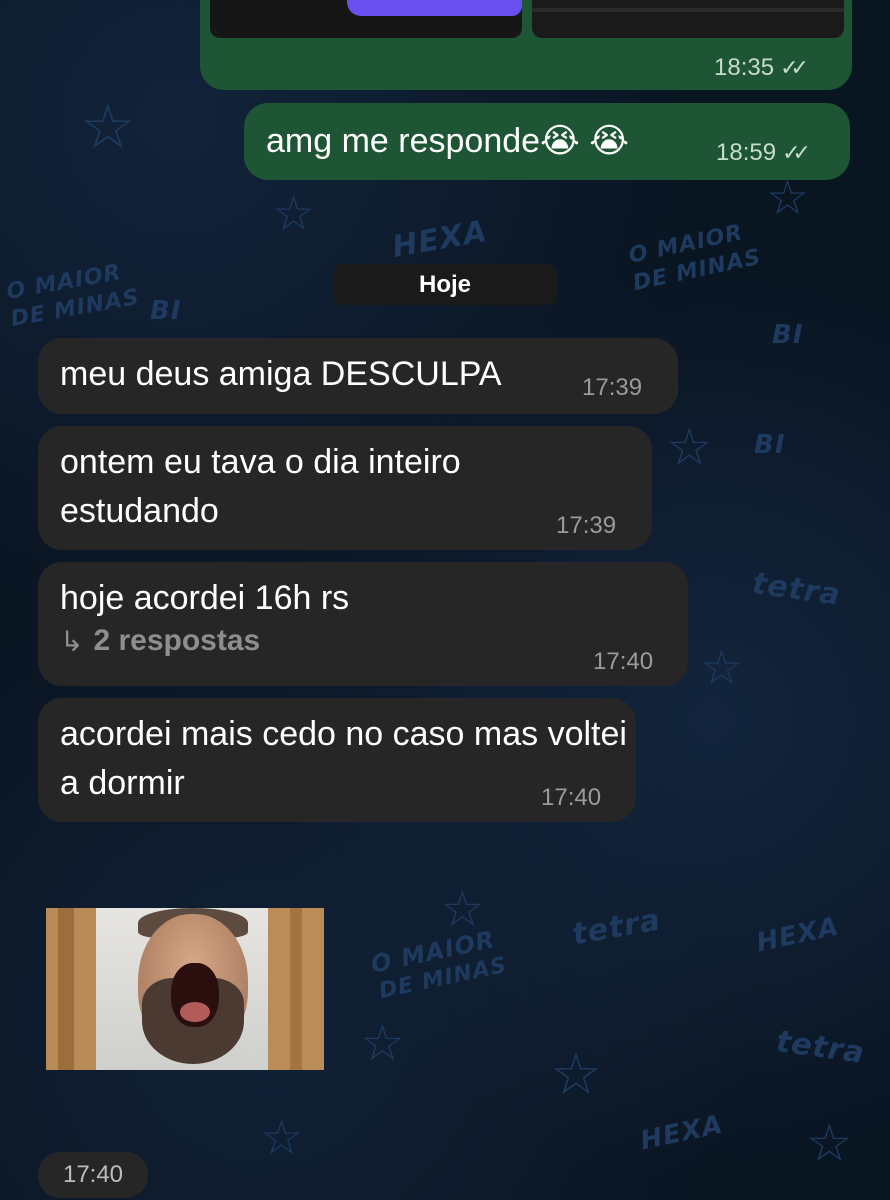 The height and width of the screenshot is (1200, 890). What do you see at coordinates (526, 45) in the screenshot?
I see `outgoing-media-message: 18:35 ✓✓` at bounding box center [526, 45].